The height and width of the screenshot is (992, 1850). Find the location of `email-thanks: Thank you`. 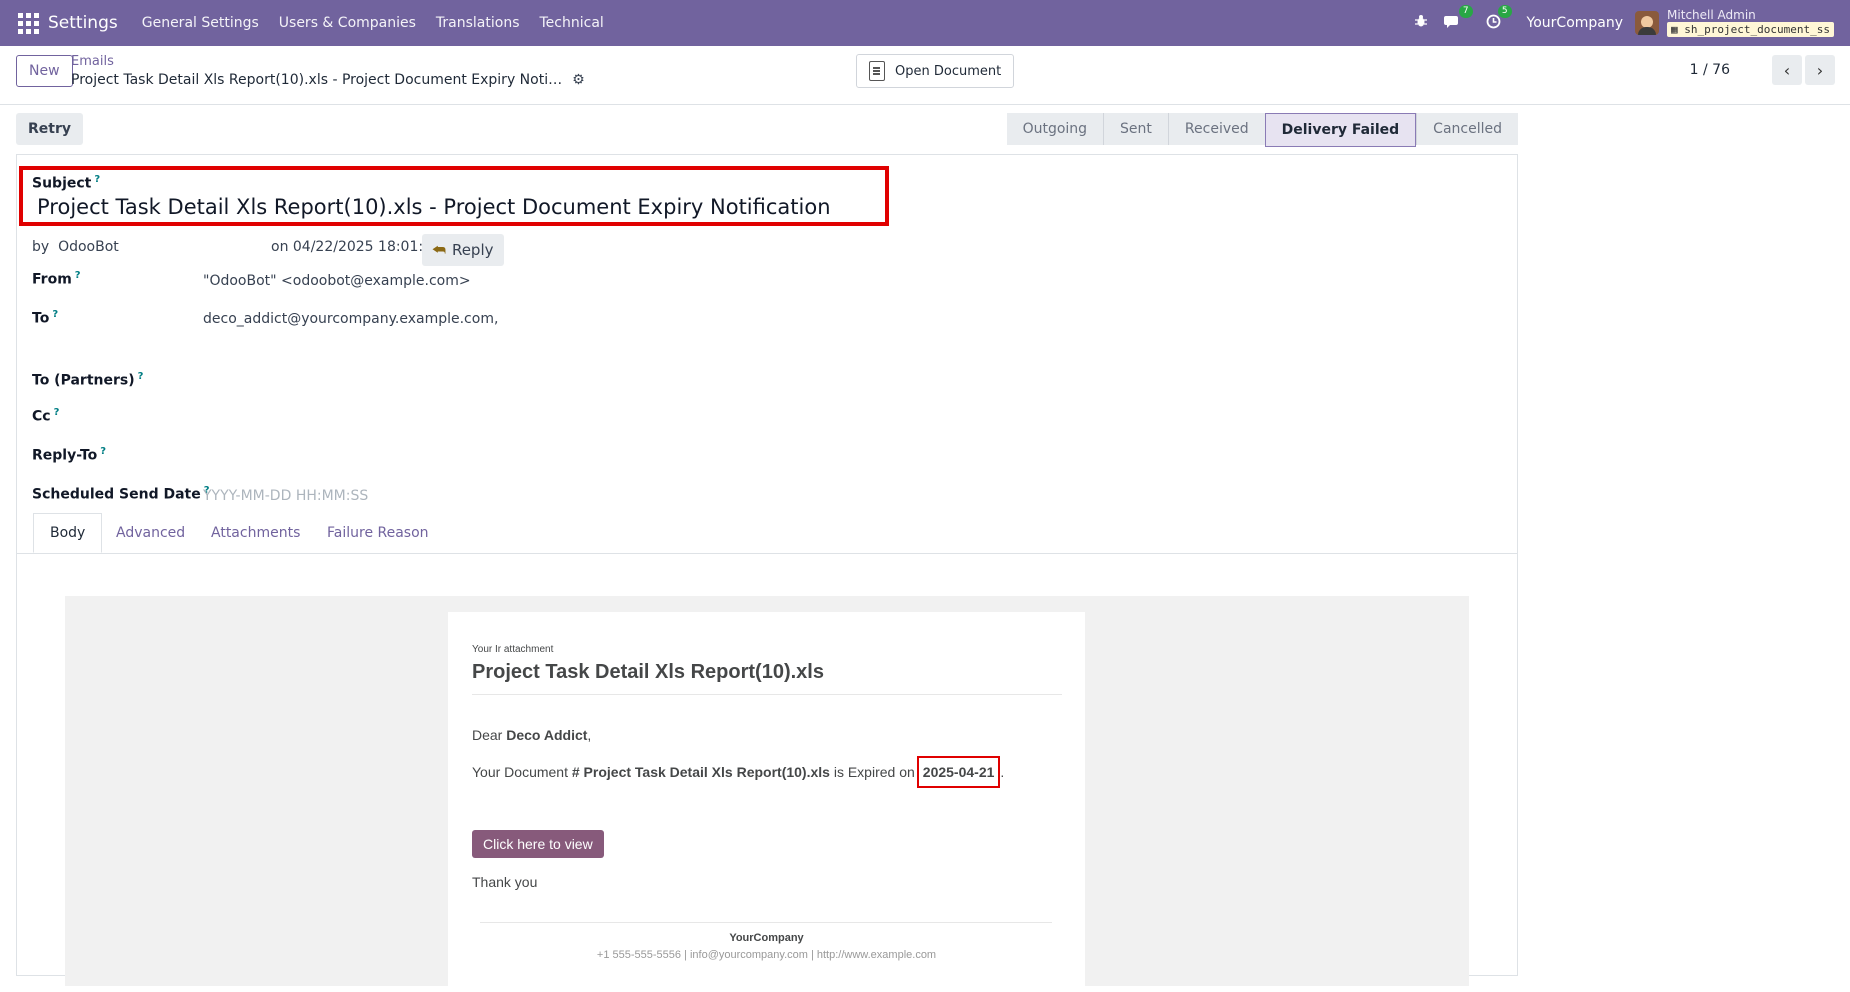

email-thanks: Thank you is located at coordinates (505, 882).